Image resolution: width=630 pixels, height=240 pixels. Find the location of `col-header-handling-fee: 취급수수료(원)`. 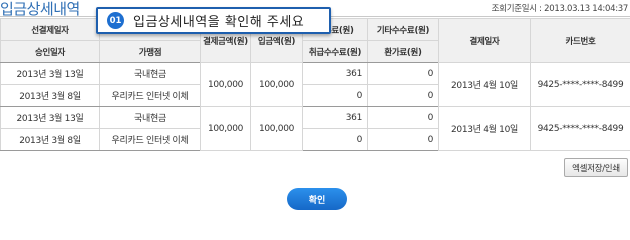

col-header-handling-fee: 취급수수료(원) is located at coordinates (335, 51).